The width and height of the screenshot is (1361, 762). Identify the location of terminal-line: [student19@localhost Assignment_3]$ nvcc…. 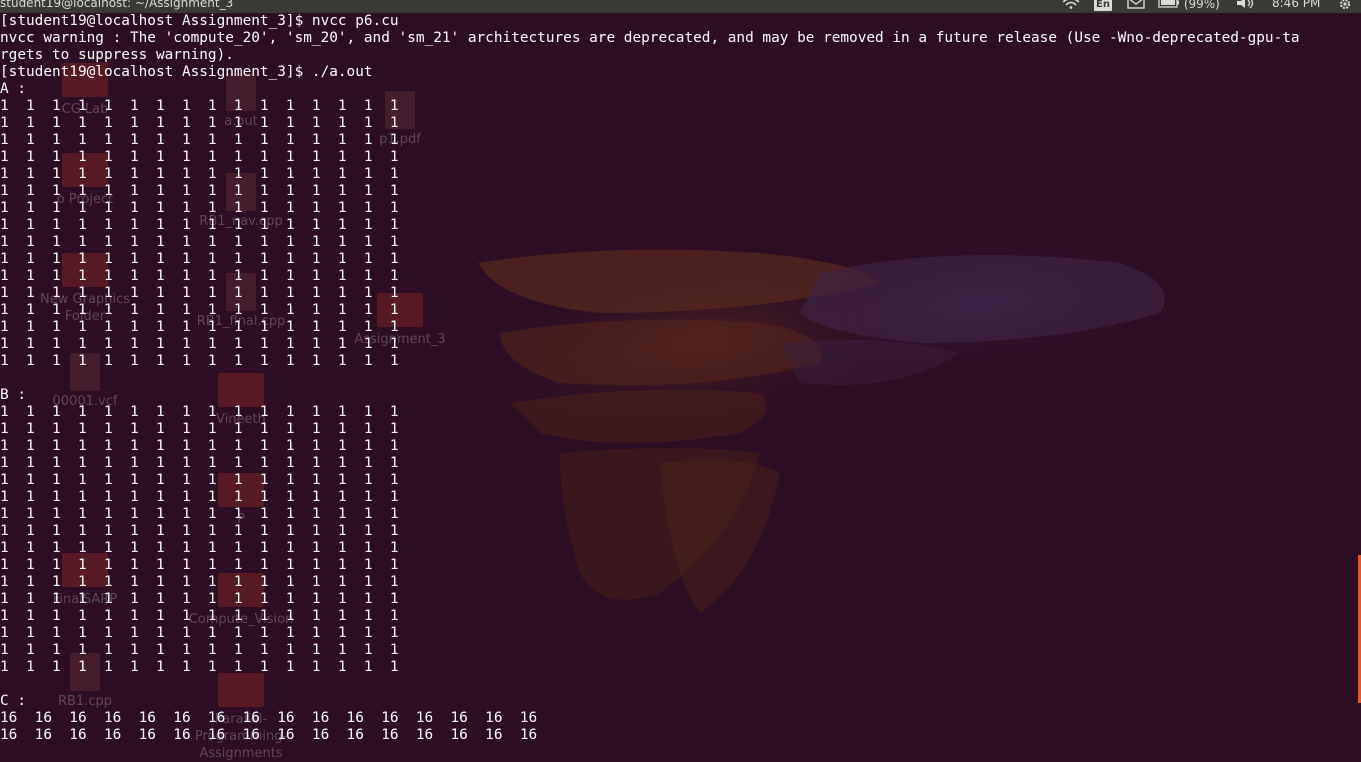
(199, 21).